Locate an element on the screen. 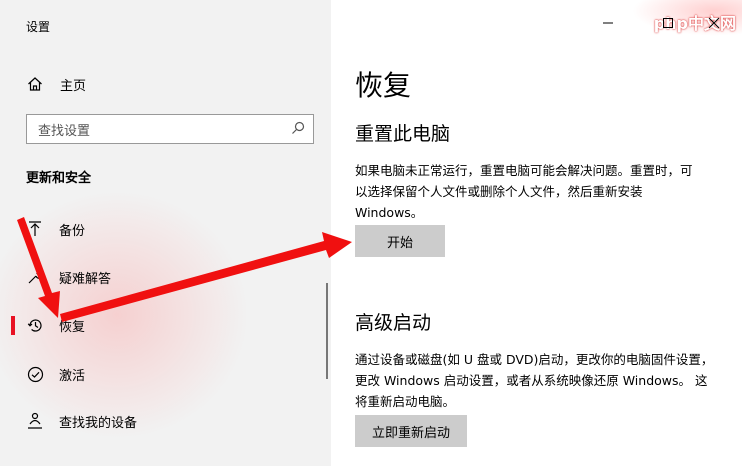  close-button is located at coordinates (714, 23).